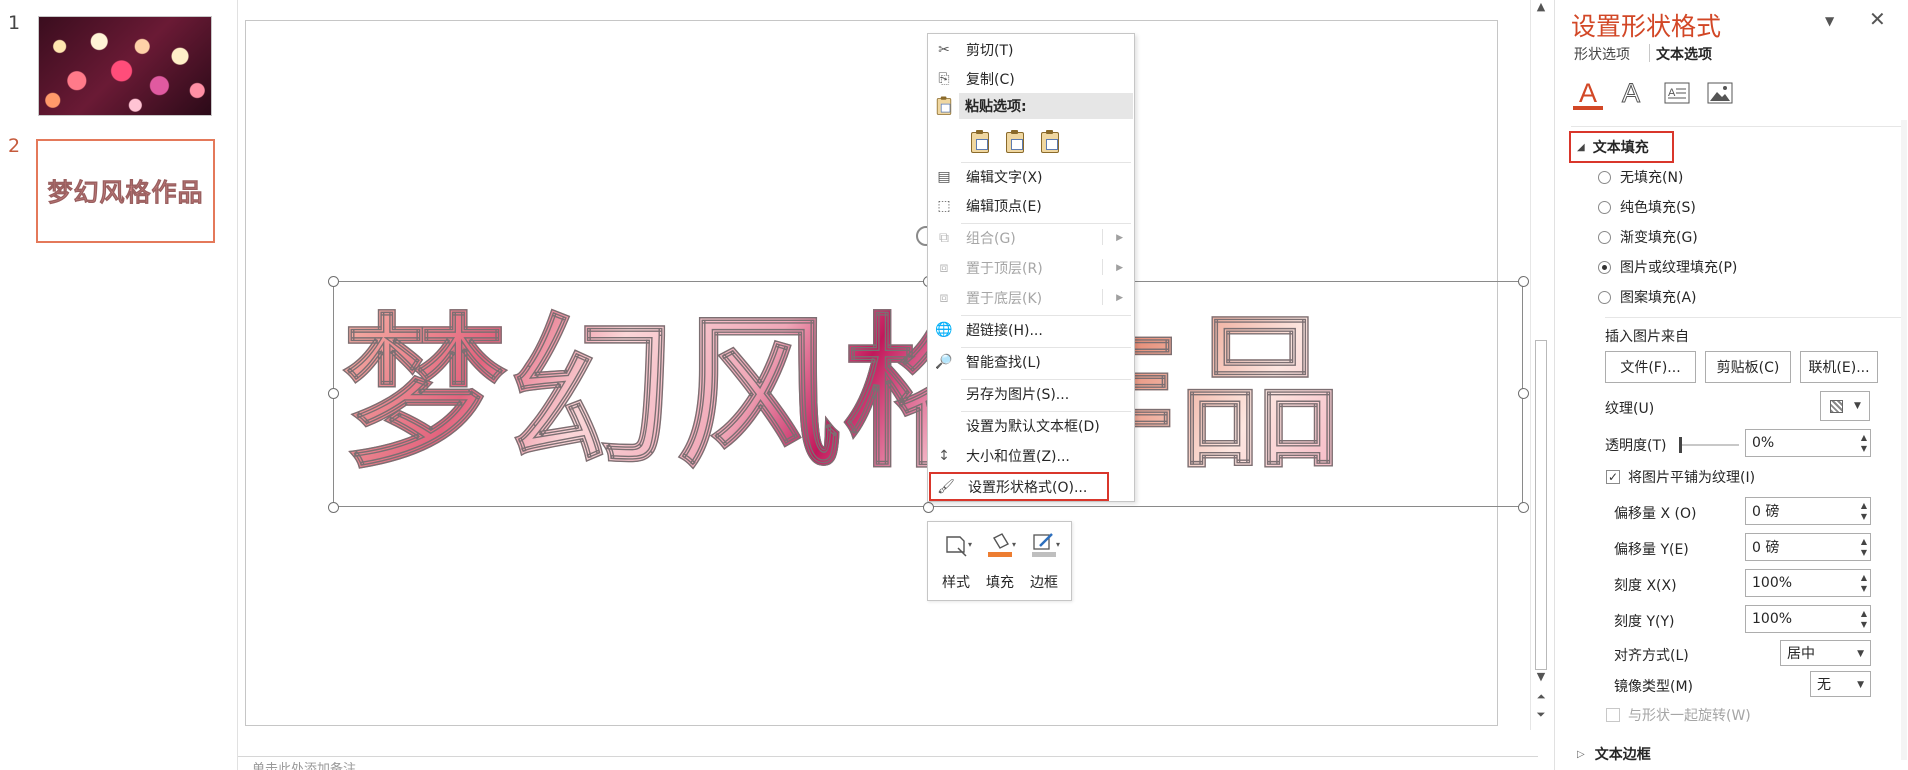 The width and height of the screenshot is (1908, 770). I want to click on clipboard-button: 剪贴板(C), so click(1748, 367).